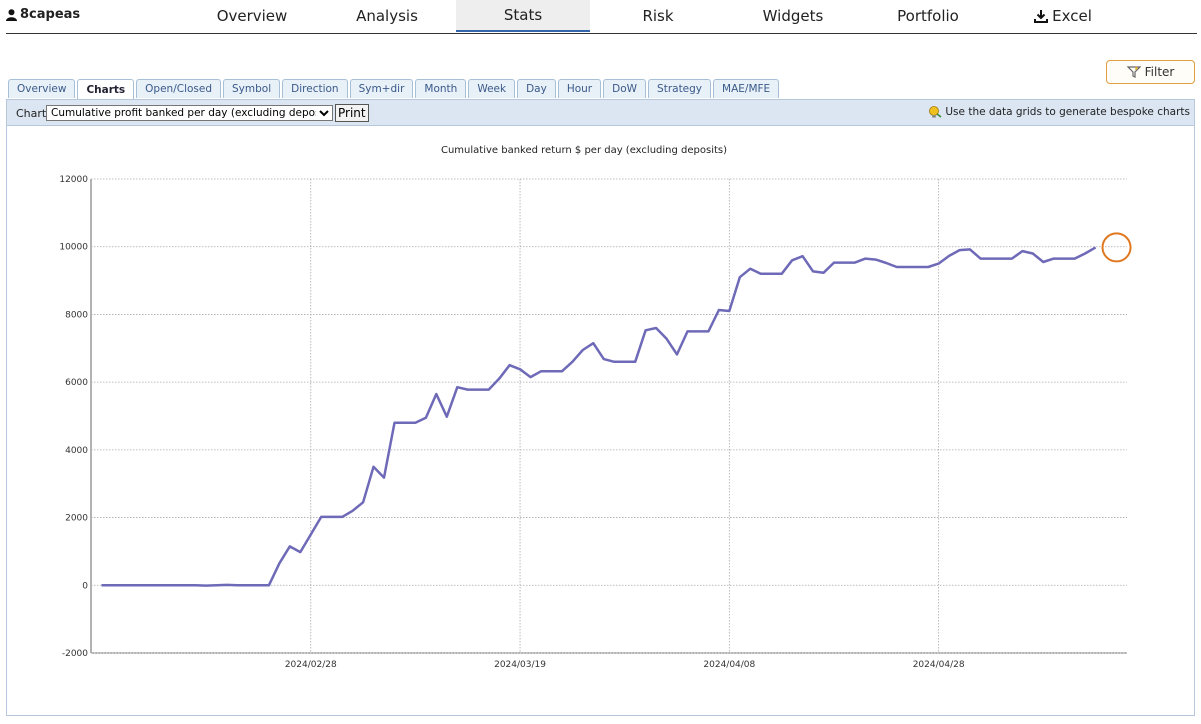  What do you see at coordinates (523, 16) in the screenshot?
I see `nav-stats: Stats` at bounding box center [523, 16].